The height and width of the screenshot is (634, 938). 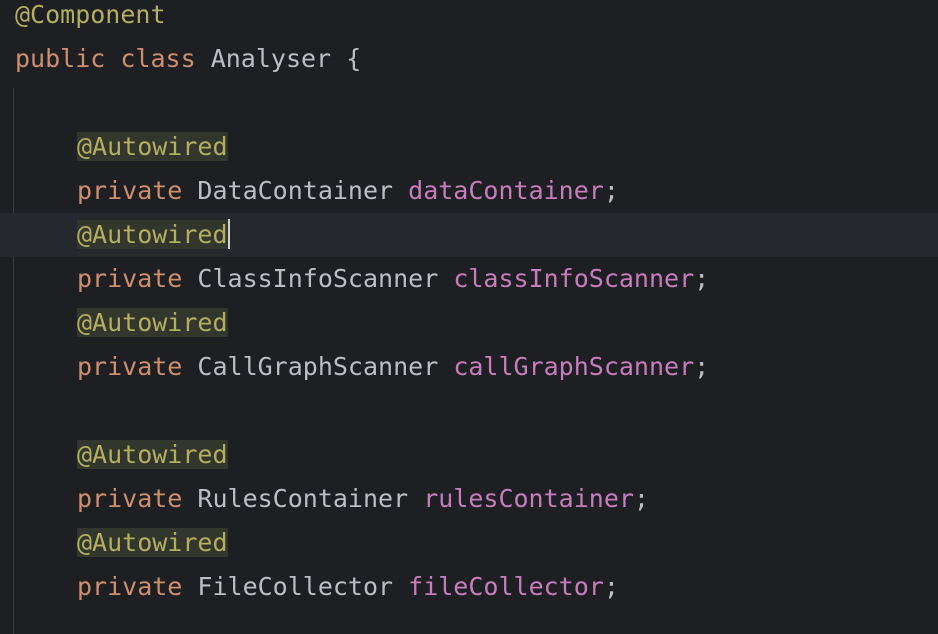 I want to click on type-token: FileCollector, so click(x=295, y=586).